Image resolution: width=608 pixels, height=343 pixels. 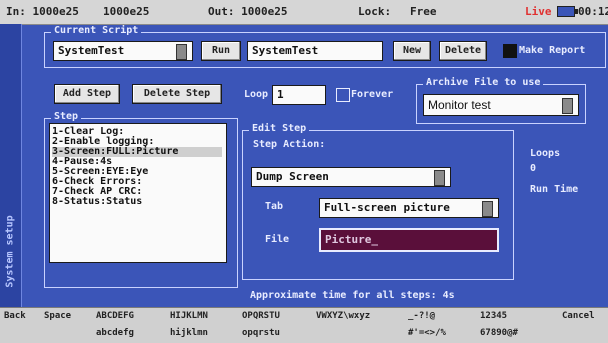 What do you see at coordinates (292, 176) in the screenshot?
I see `step-action-value: Dump Screen` at bounding box center [292, 176].